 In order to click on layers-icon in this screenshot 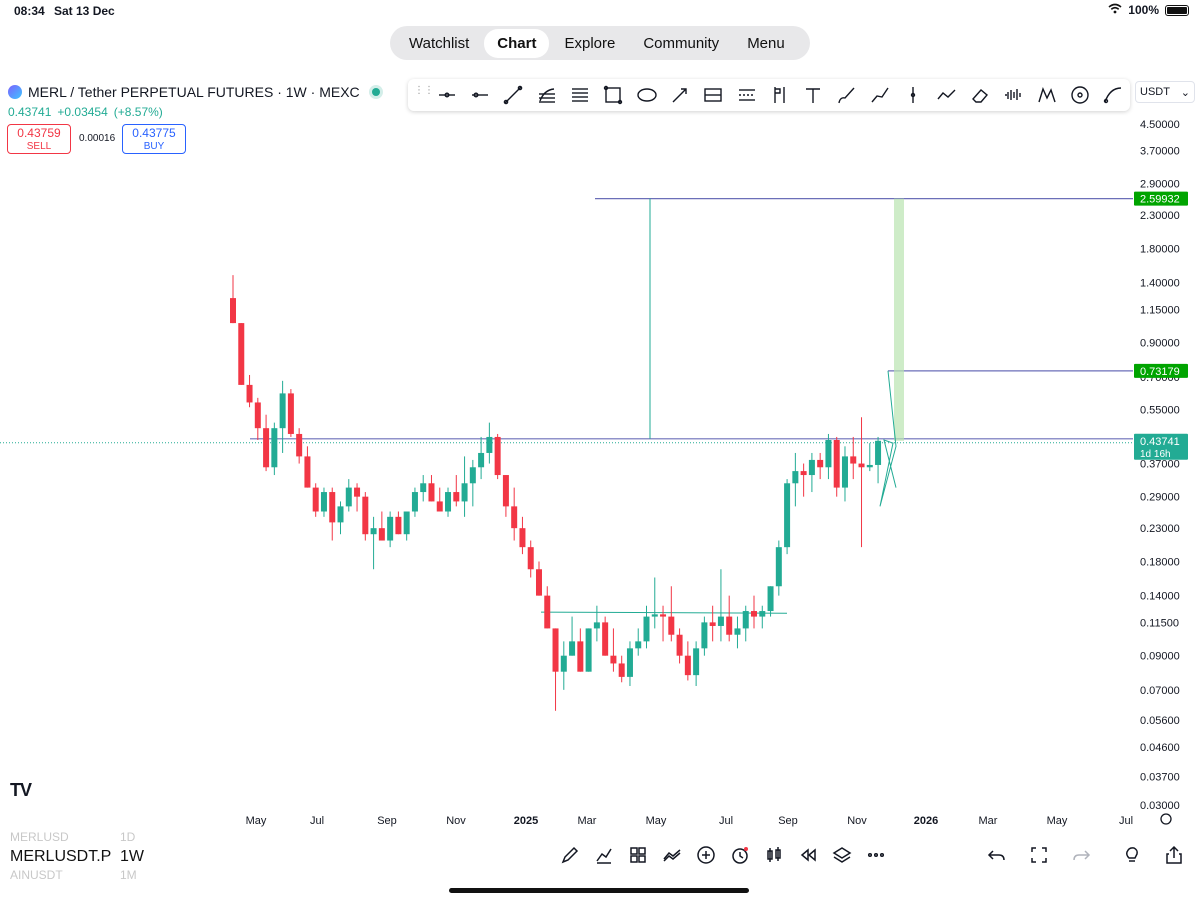, I will do `click(842, 855)`.